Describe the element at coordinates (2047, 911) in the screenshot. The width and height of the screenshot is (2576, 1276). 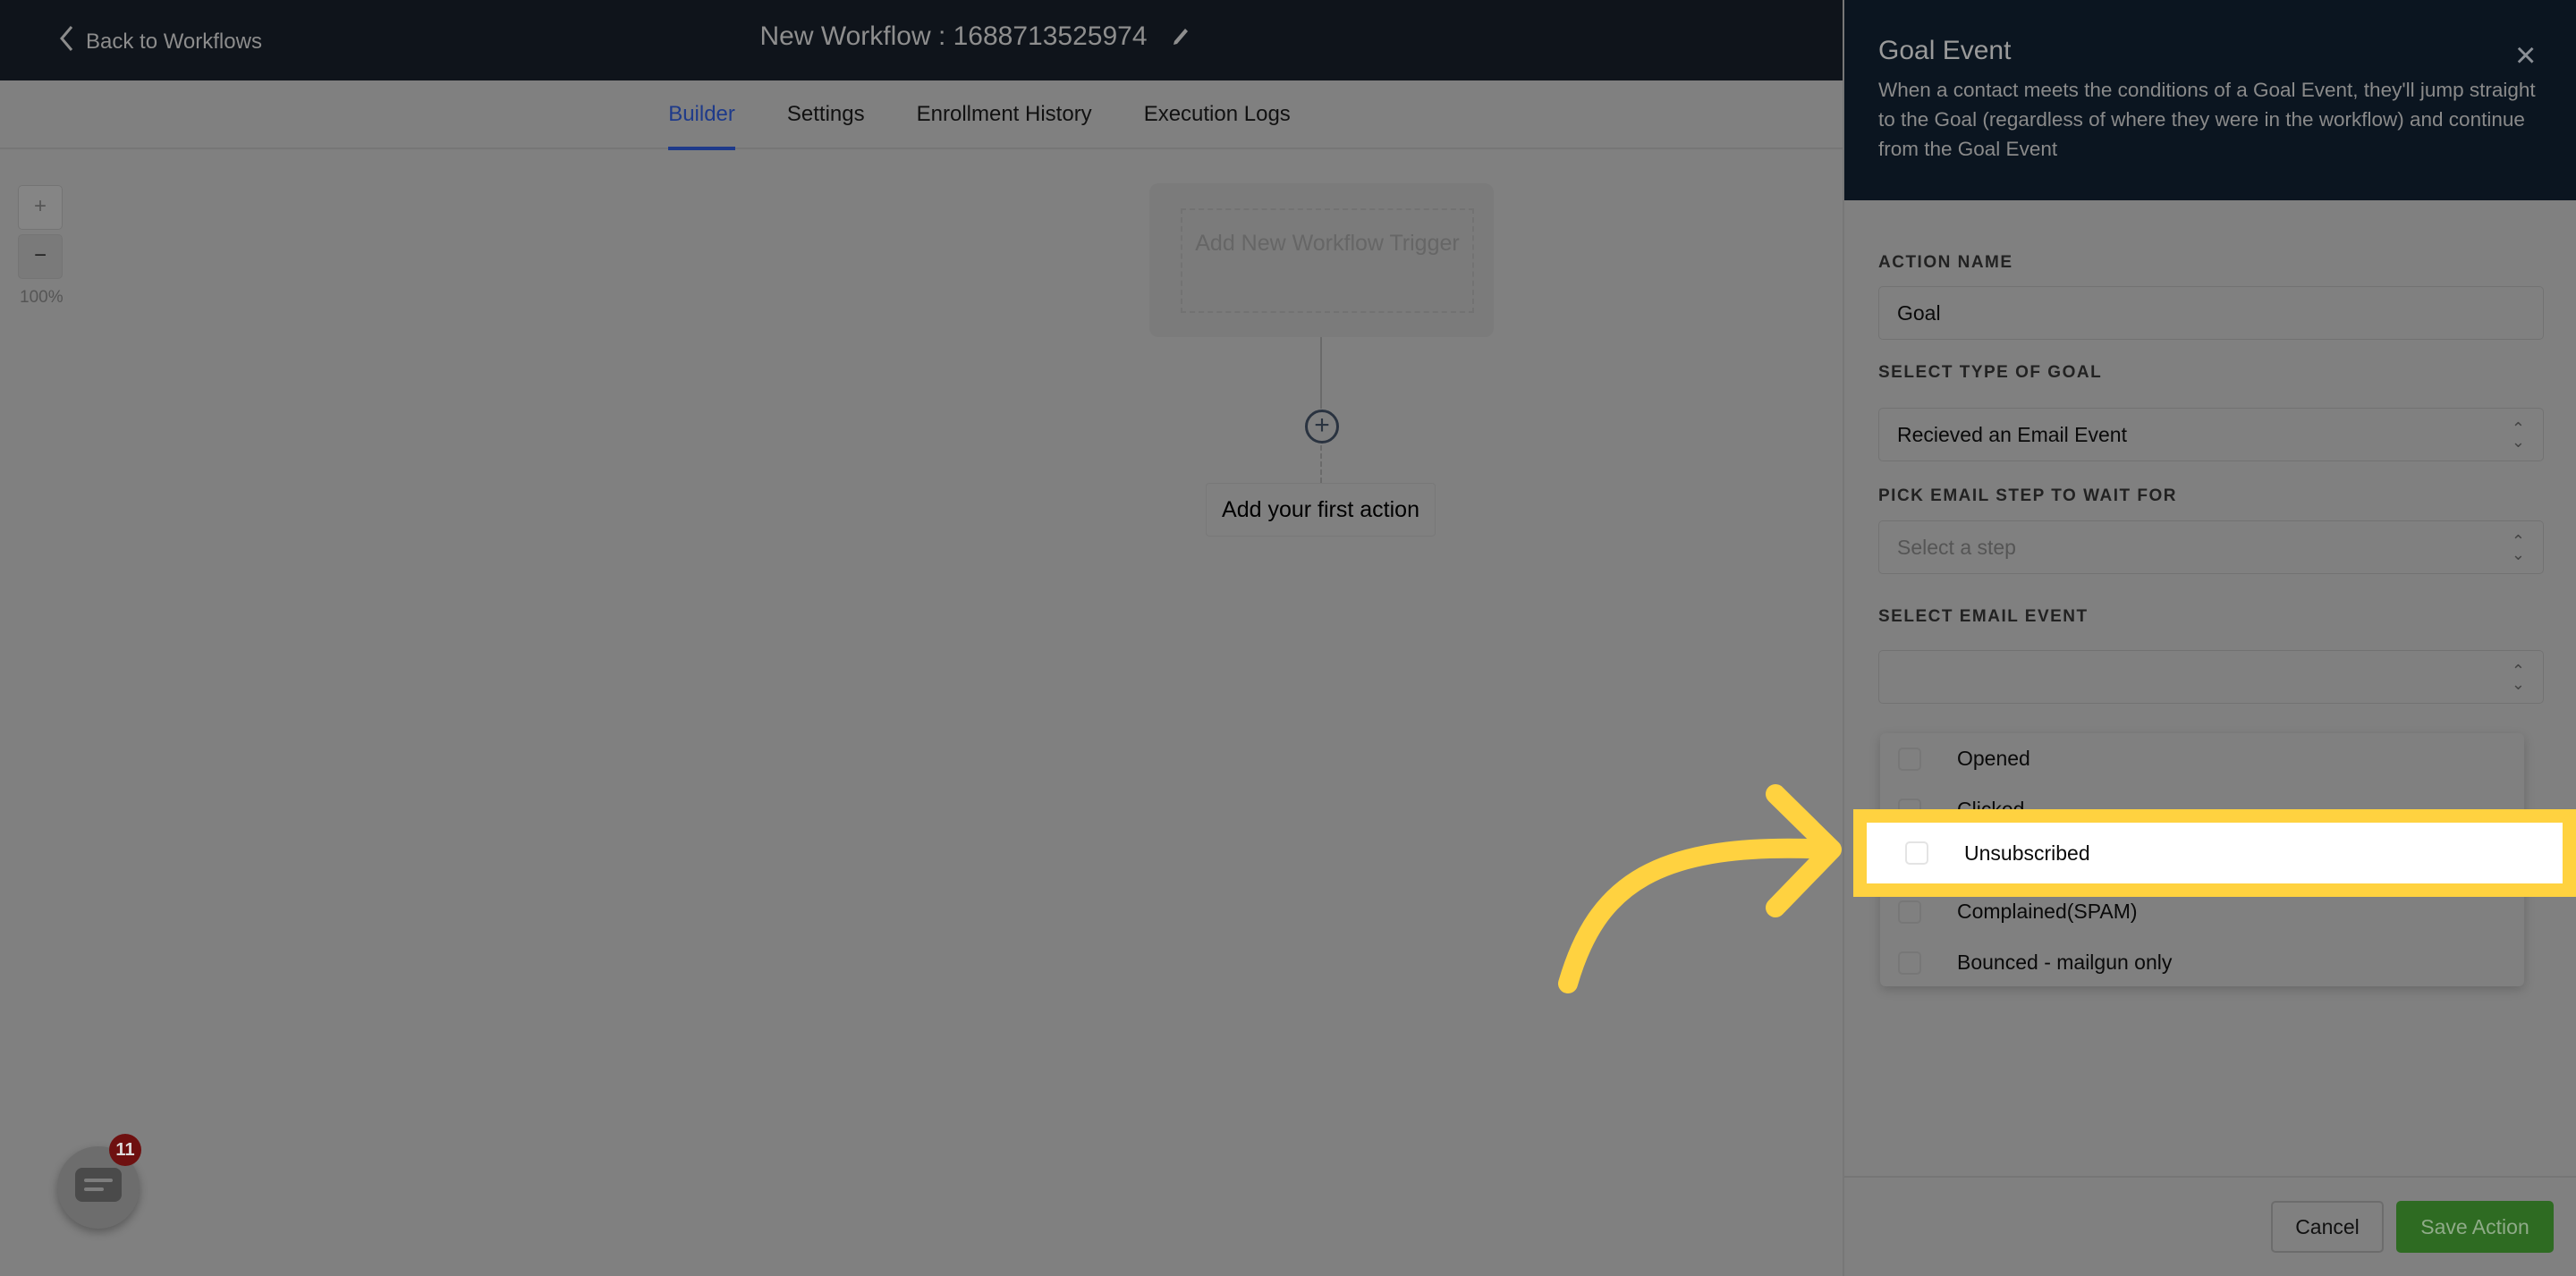
I see `option-label: Complained(SPAM)` at that location.